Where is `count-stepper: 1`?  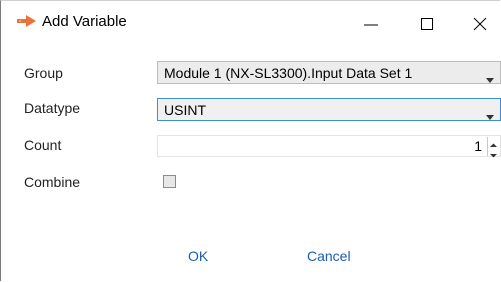
count-stepper: 1 is located at coordinates (329, 146).